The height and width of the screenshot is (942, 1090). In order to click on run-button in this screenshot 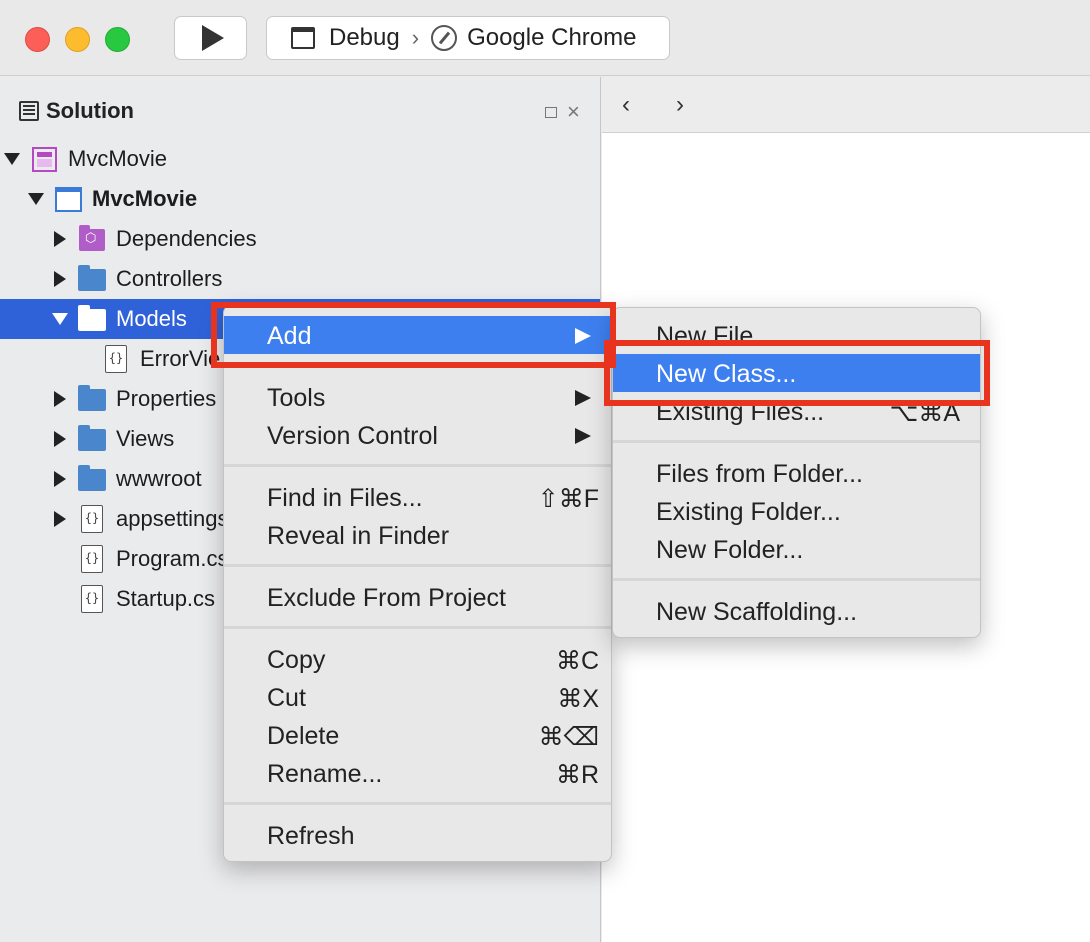, I will do `click(210, 38)`.